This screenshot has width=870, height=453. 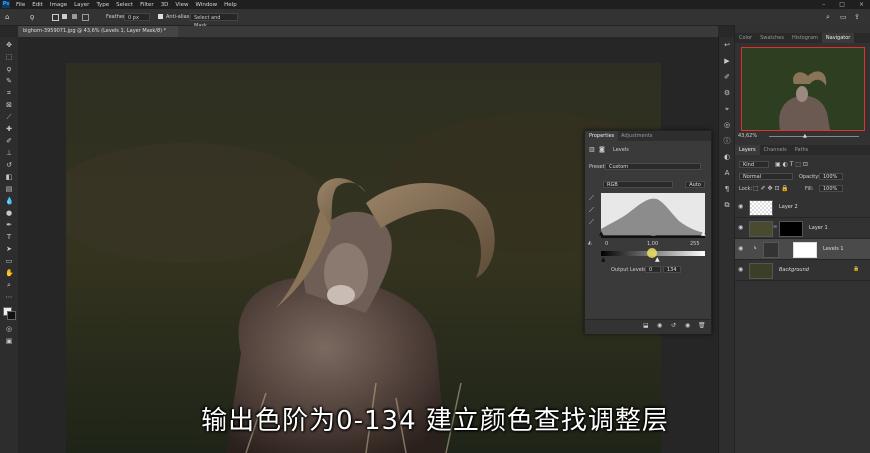 I want to click on dodge-tool-icon: ●, so click(x=9, y=213).